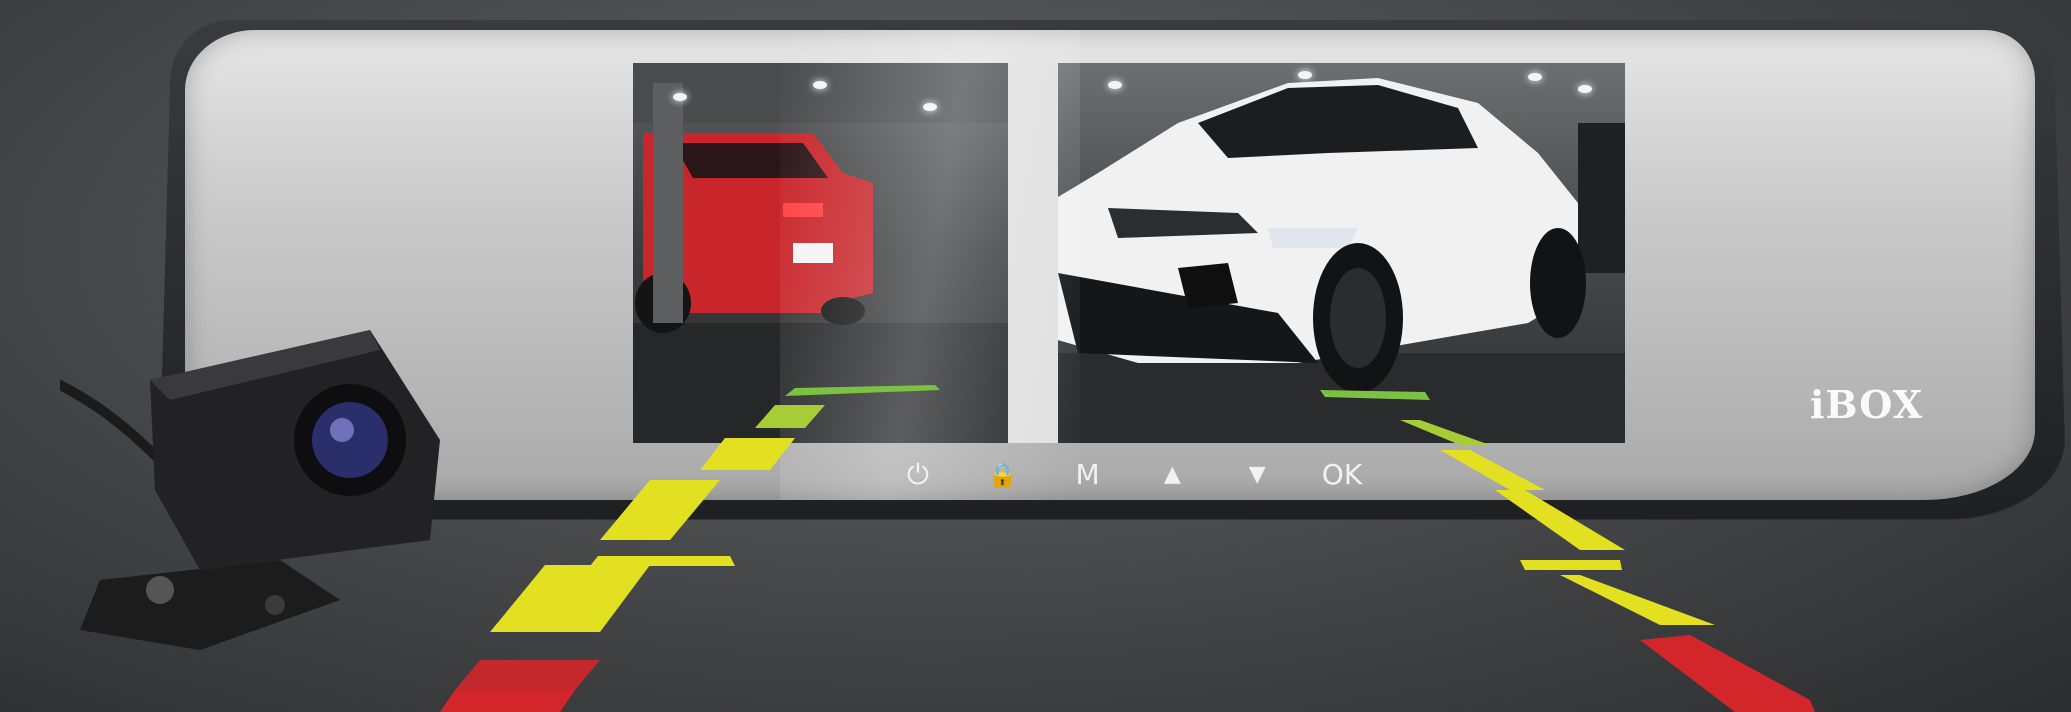 This screenshot has width=2071, height=712. What do you see at coordinates (1130, 475) in the screenshot?
I see `mirror-controls: ⏻ 🔒 M ▲ ▼ OK` at bounding box center [1130, 475].